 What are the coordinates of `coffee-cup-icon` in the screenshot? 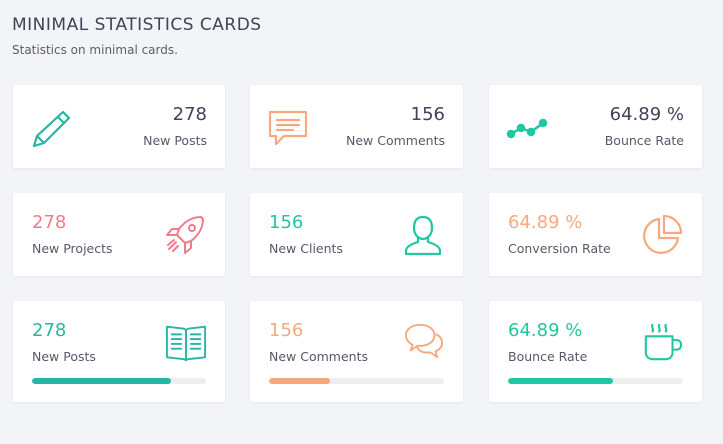 It's located at (663, 342).